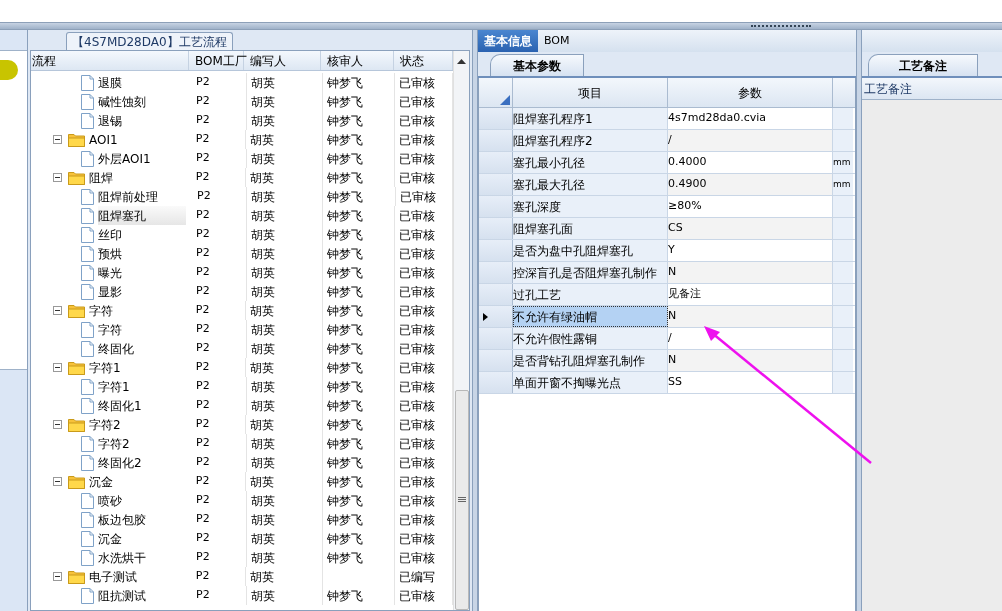 The image size is (1002, 611). Describe the element at coordinates (590, 294) in the screenshot. I see `table-cell: 过孔工艺` at that location.